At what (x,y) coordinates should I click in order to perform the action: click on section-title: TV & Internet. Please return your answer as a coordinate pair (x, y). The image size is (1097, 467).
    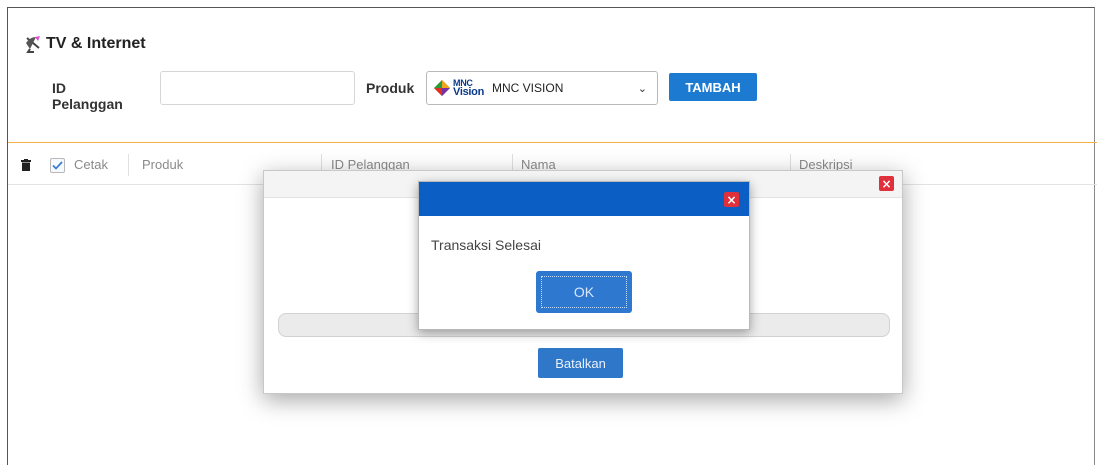
    Looking at the image, I should click on (96, 43).